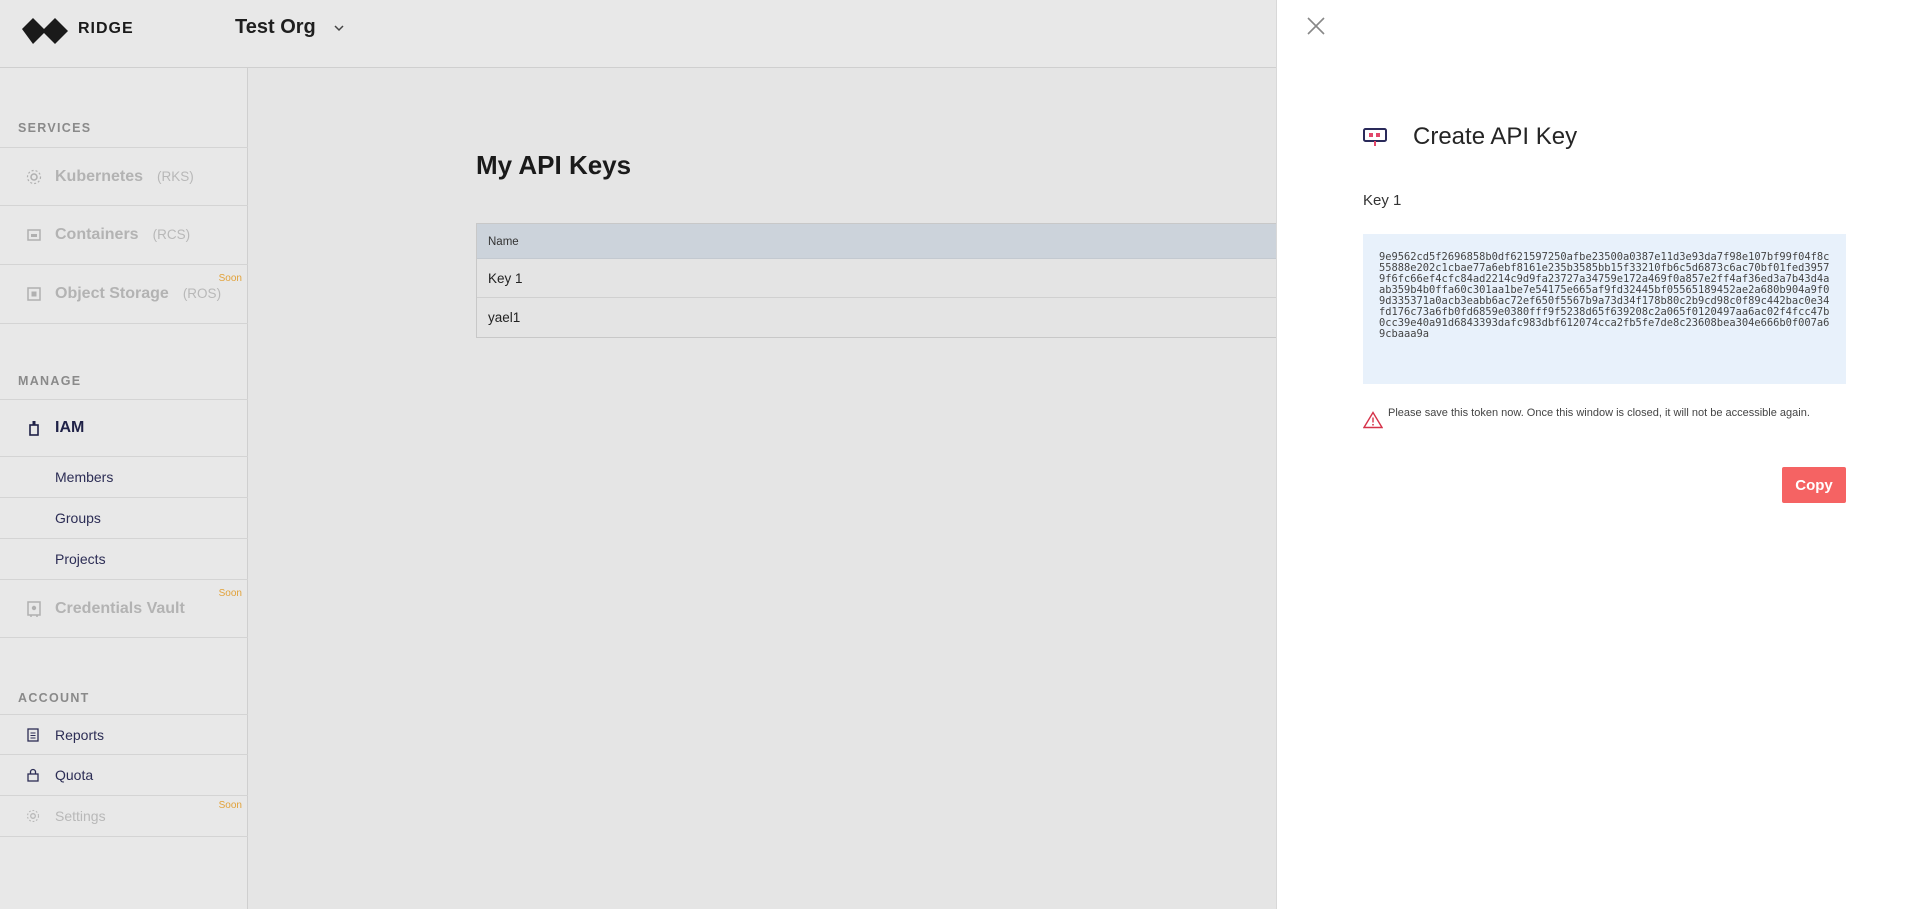 This screenshot has width=1917, height=909. What do you see at coordinates (171, 234) in the screenshot?
I see `service-abbr: (RCS)` at bounding box center [171, 234].